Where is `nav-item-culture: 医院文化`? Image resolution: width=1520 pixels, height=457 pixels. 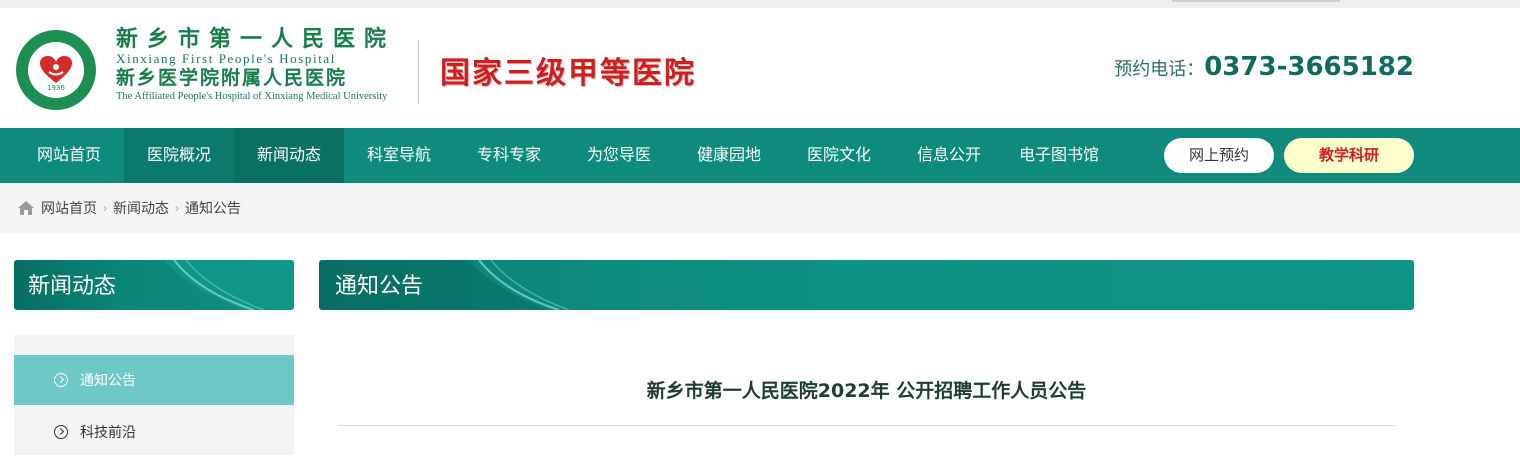 nav-item-culture: 医院文化 is located at coordinates (839, 155).